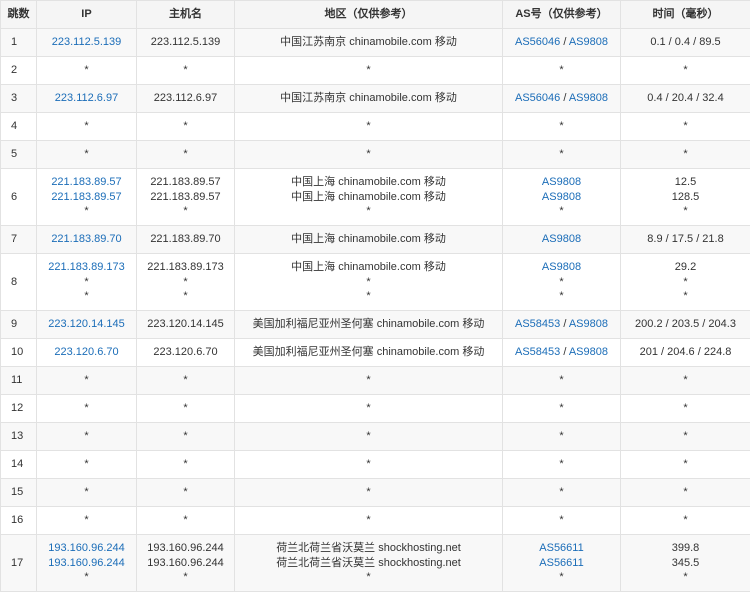 The image size is (750, 594). I want to click on as-line: AS58453 / AS9808, so click(561, 352).